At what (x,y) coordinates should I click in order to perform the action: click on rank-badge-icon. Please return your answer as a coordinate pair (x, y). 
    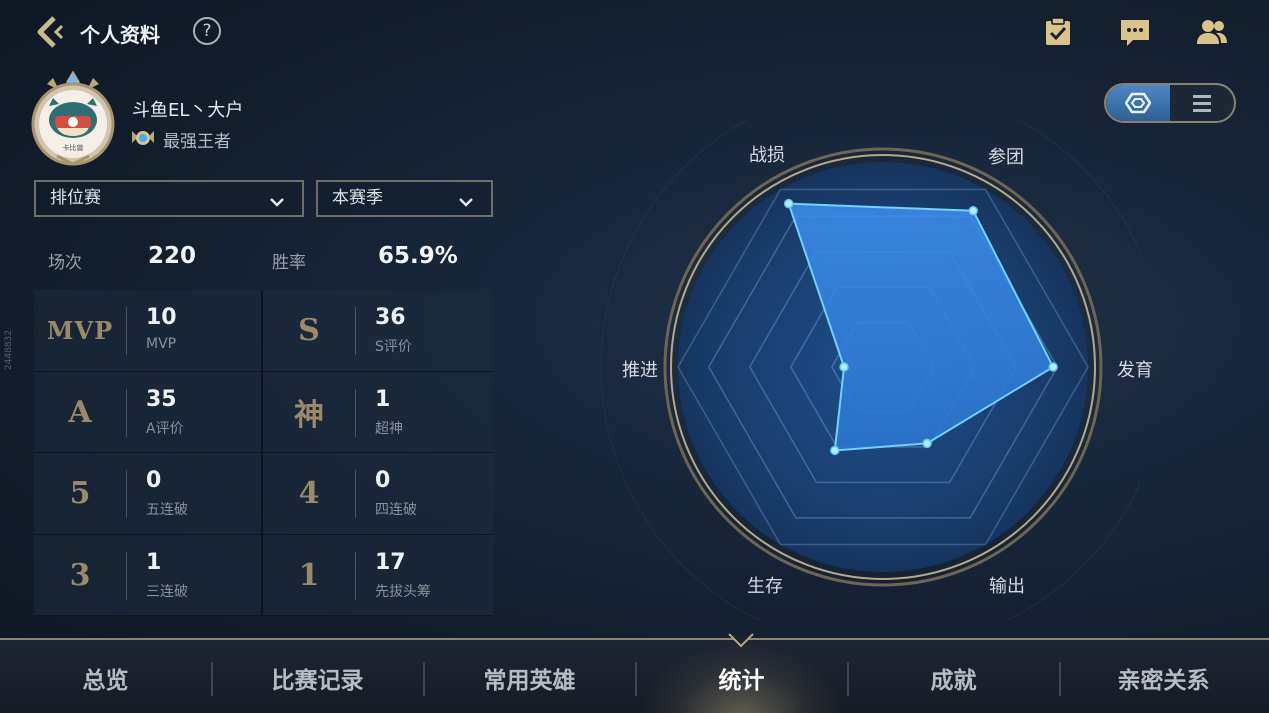
    Looking at the image, I should click on (143, 138).